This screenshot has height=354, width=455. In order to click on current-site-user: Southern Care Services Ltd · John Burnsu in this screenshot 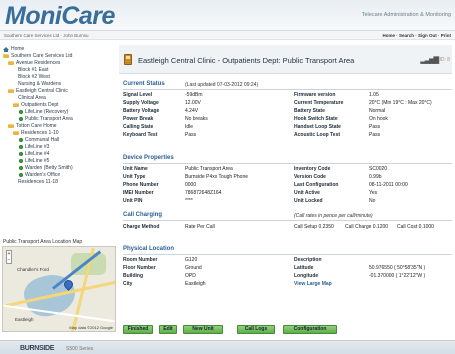, I will do `click(46, 35)`.